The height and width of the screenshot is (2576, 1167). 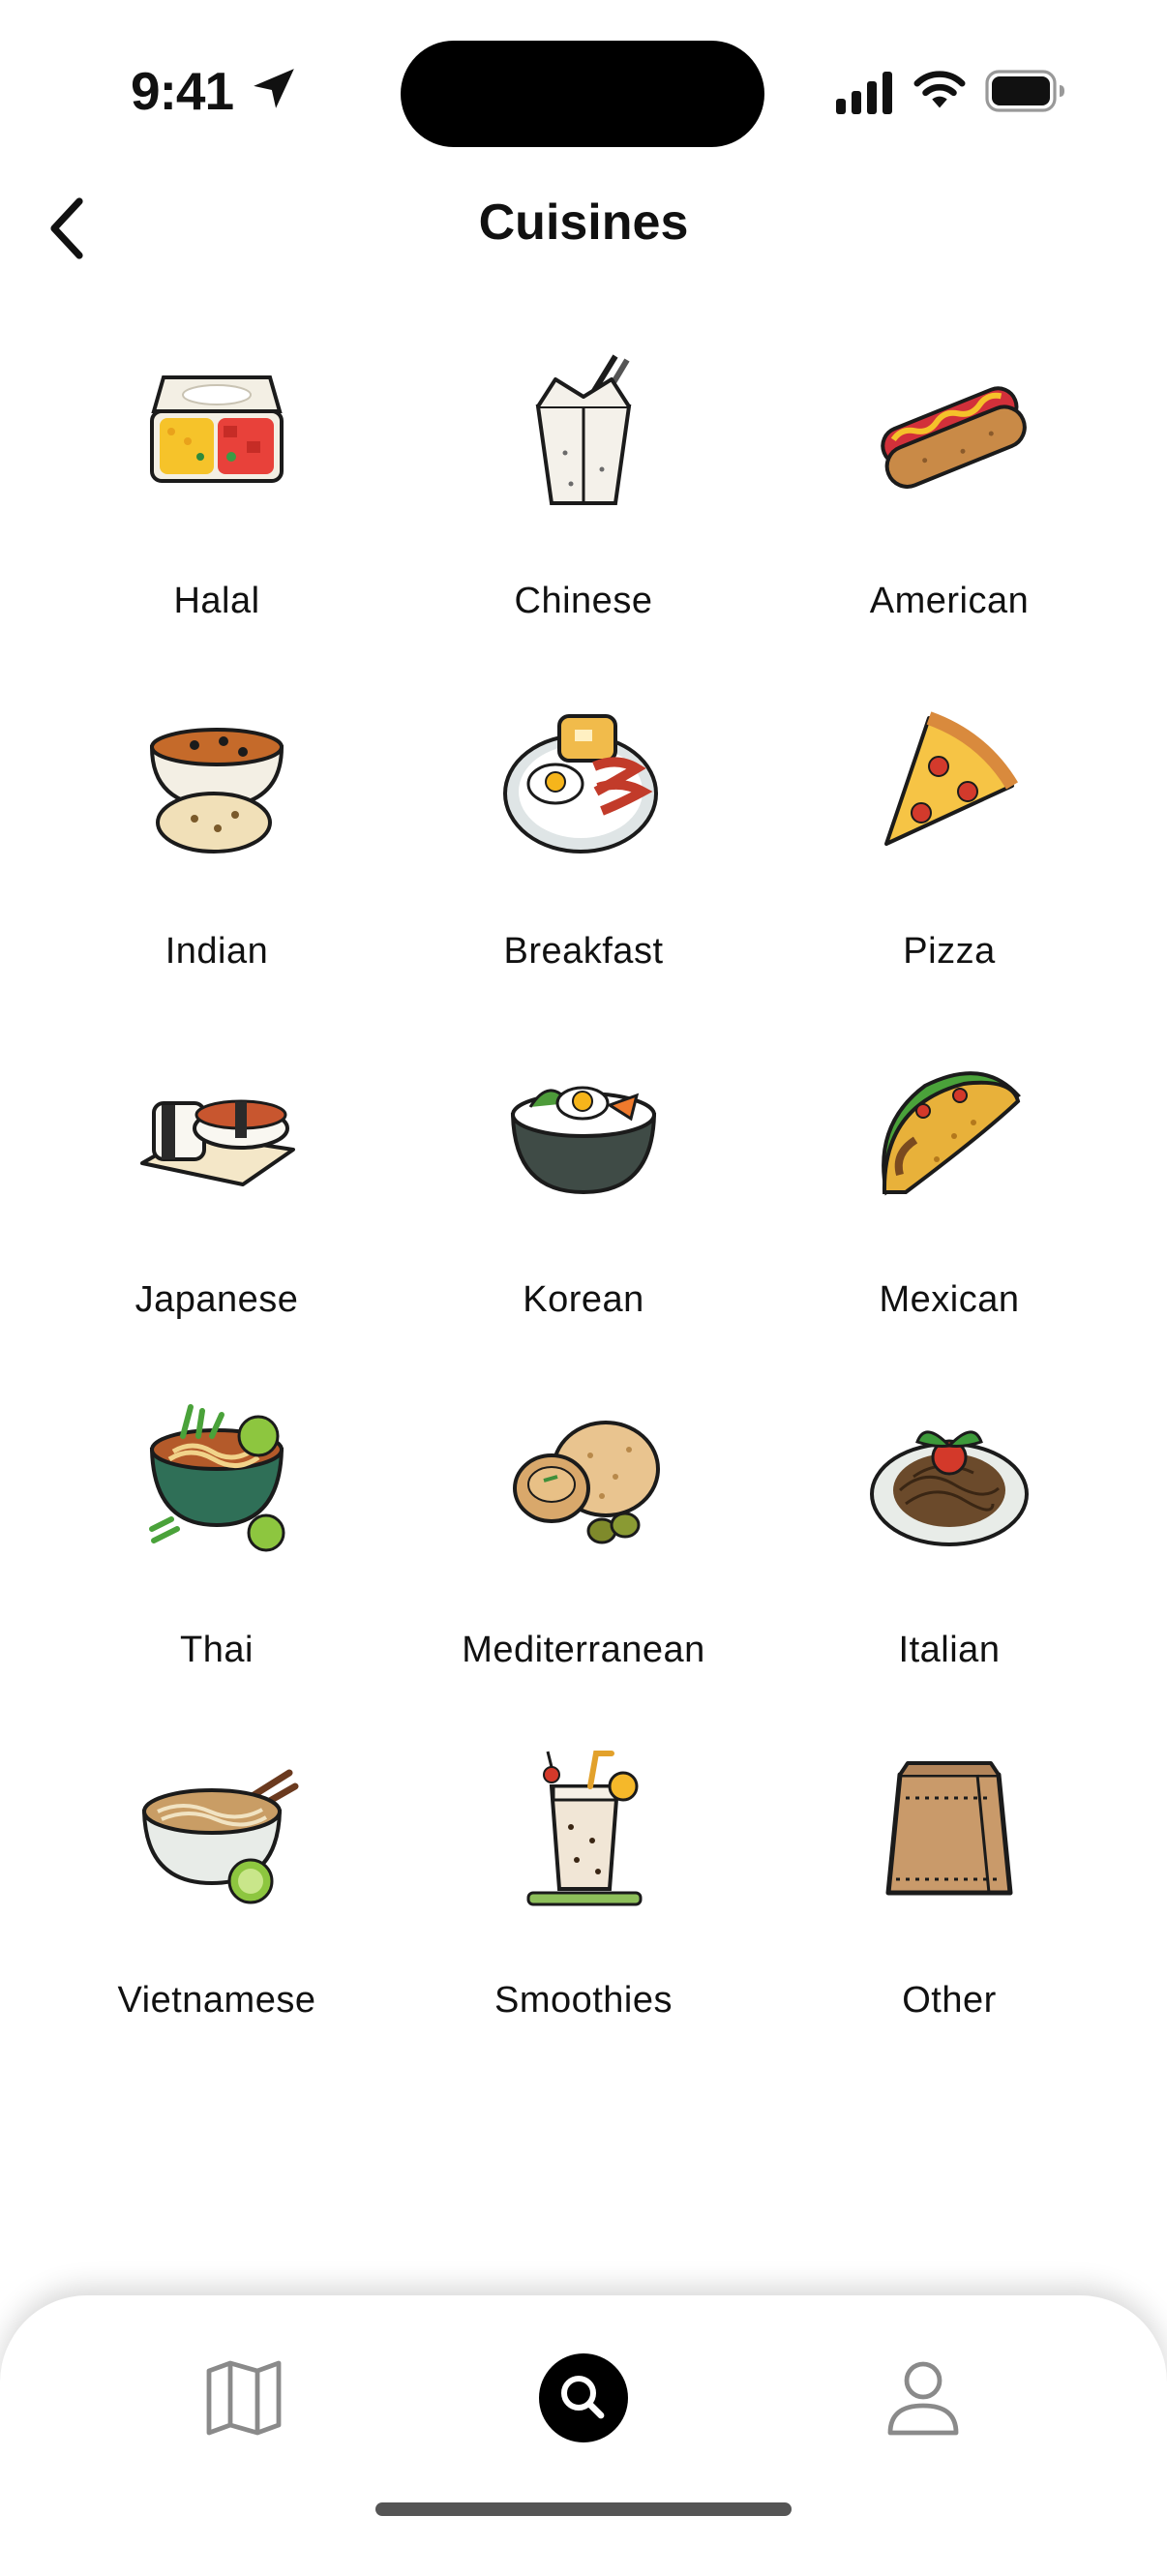 What do you see at coordinates (583, 2000) in the screenshot?
I see `cuisine-label: Smoothies` at bounding box center [583, 2000].